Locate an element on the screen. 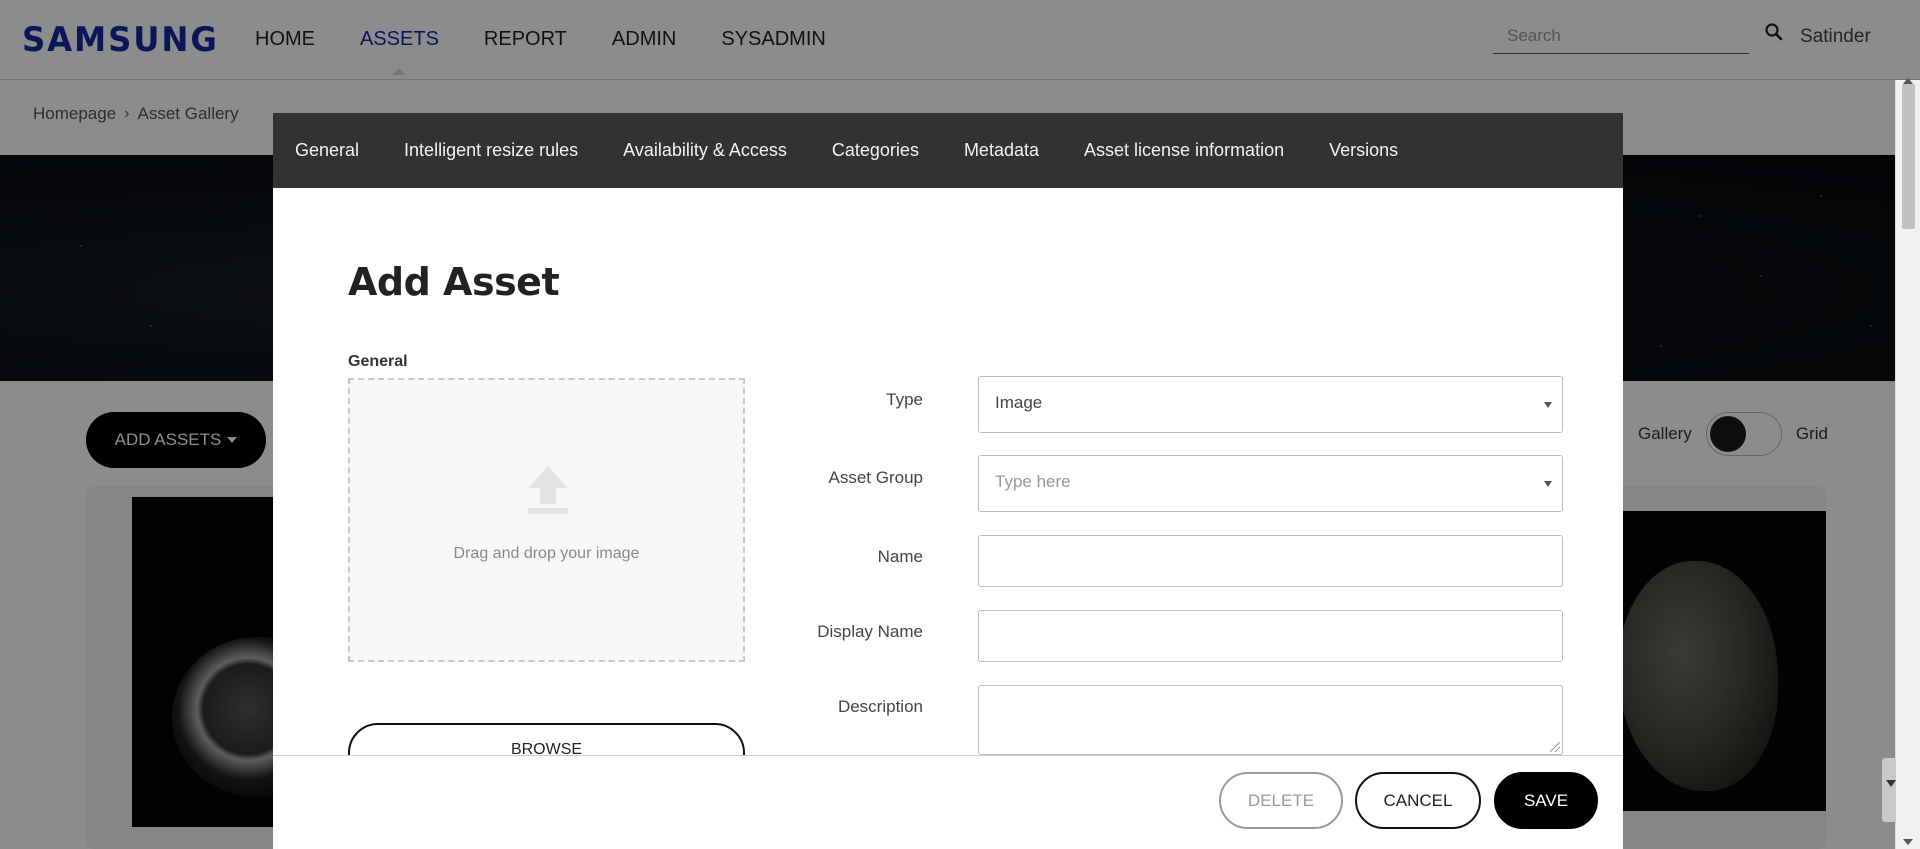 Image resolution: width=1920 pixels, height=849 pixels. browse-button: BROWSE is located at coordinates (546, 739).